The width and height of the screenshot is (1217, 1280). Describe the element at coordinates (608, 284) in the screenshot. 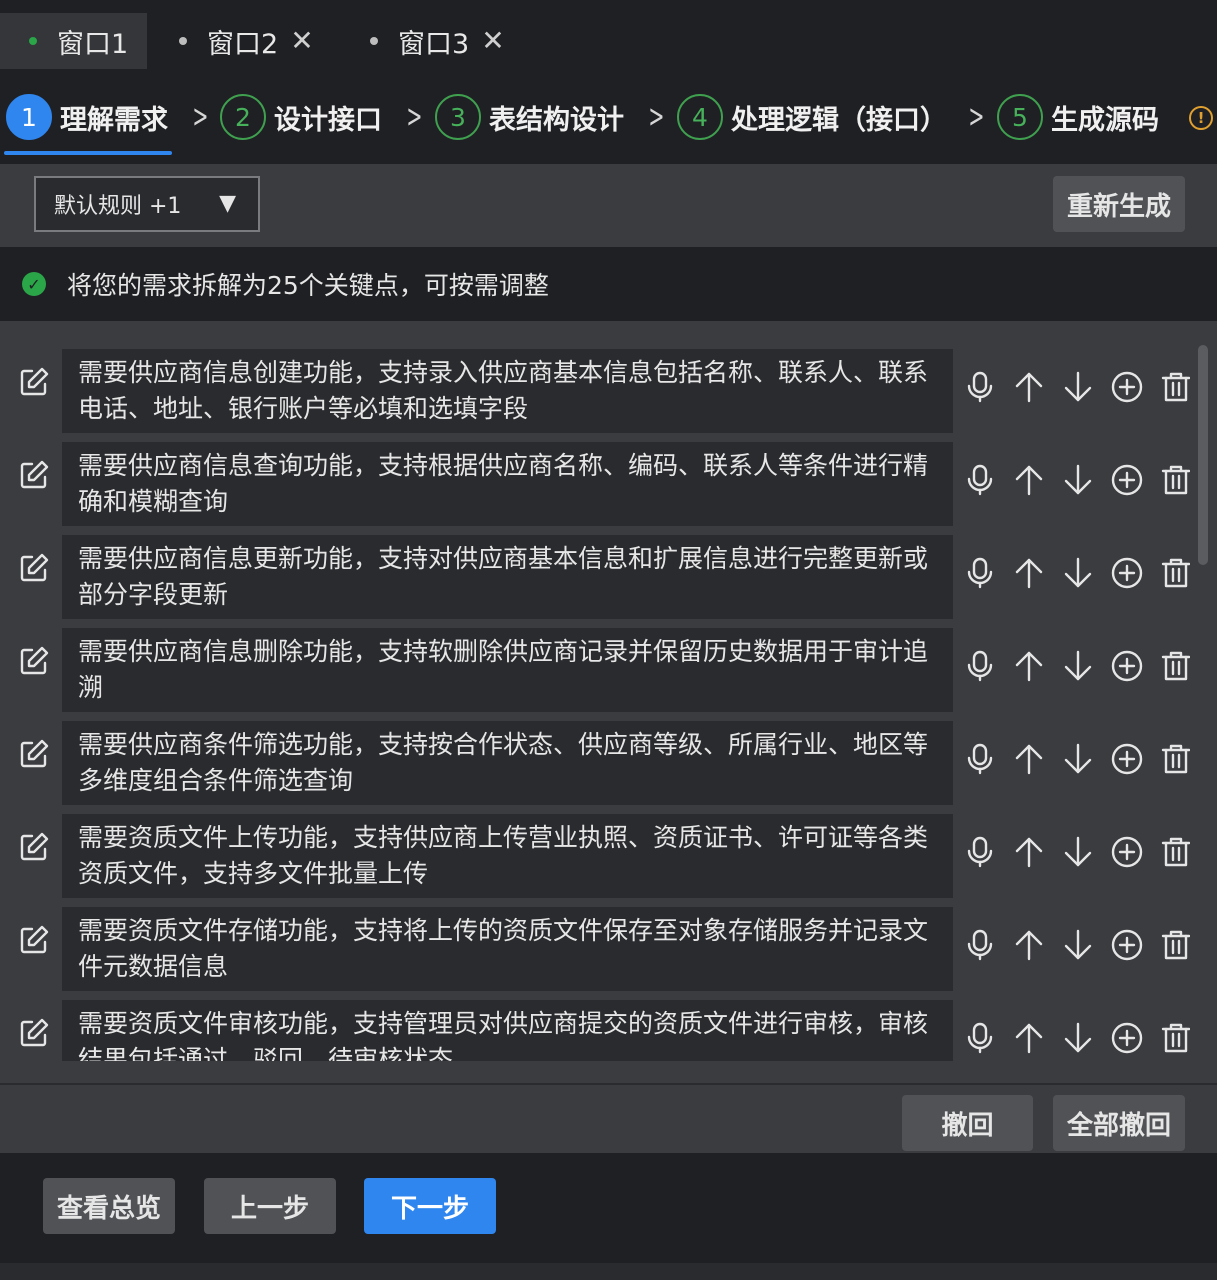

I see `result-notice: ✓ 将您的需求拆解为25个关键点，可按需调整` at that location.